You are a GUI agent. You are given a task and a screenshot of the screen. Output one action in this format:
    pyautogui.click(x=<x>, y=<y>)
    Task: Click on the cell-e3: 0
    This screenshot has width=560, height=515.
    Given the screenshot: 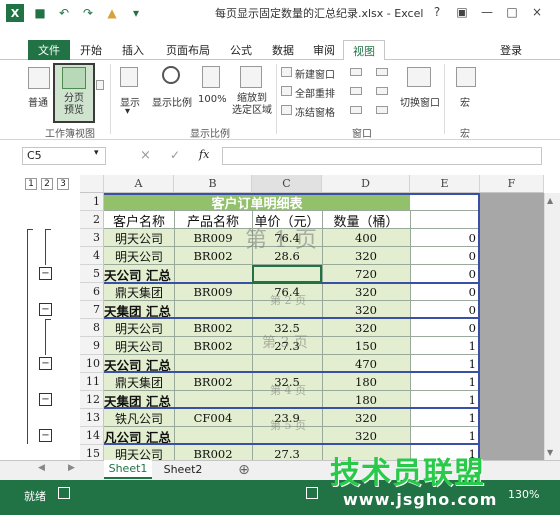 What is the action you would take?
    pyautogui.click(x=445, y=238)
    